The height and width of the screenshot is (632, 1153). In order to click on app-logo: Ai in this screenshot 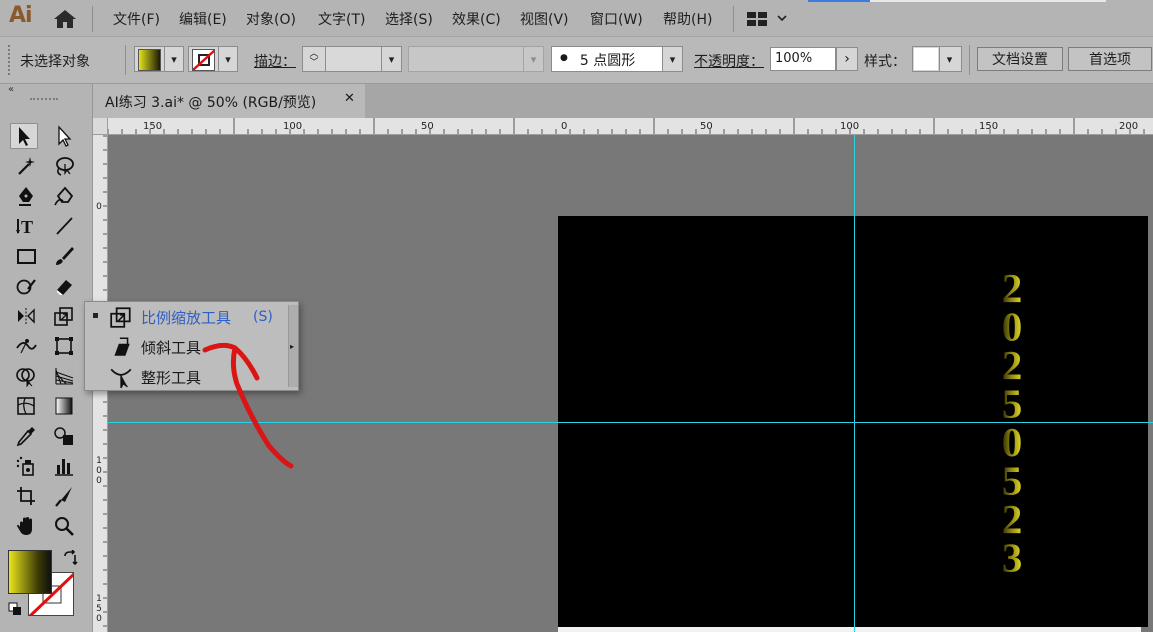, I will do `click(21, 15)`.